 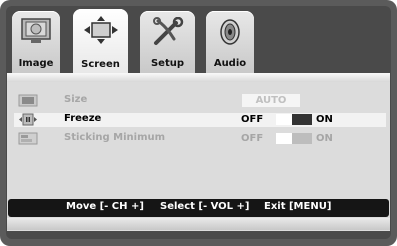 I want to click on freeze-toggle, so click(x=294, y=119).